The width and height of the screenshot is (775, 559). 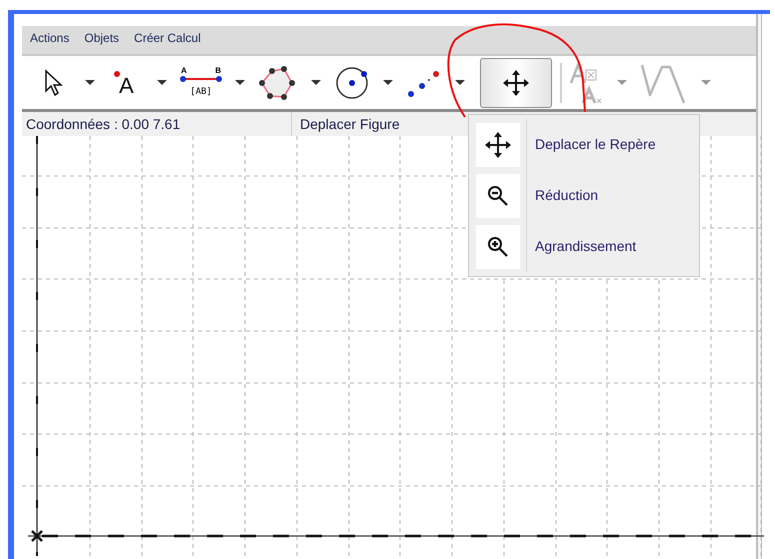 I want to click on mode-label: Deplacer Figure, so click(x=349, y=124).